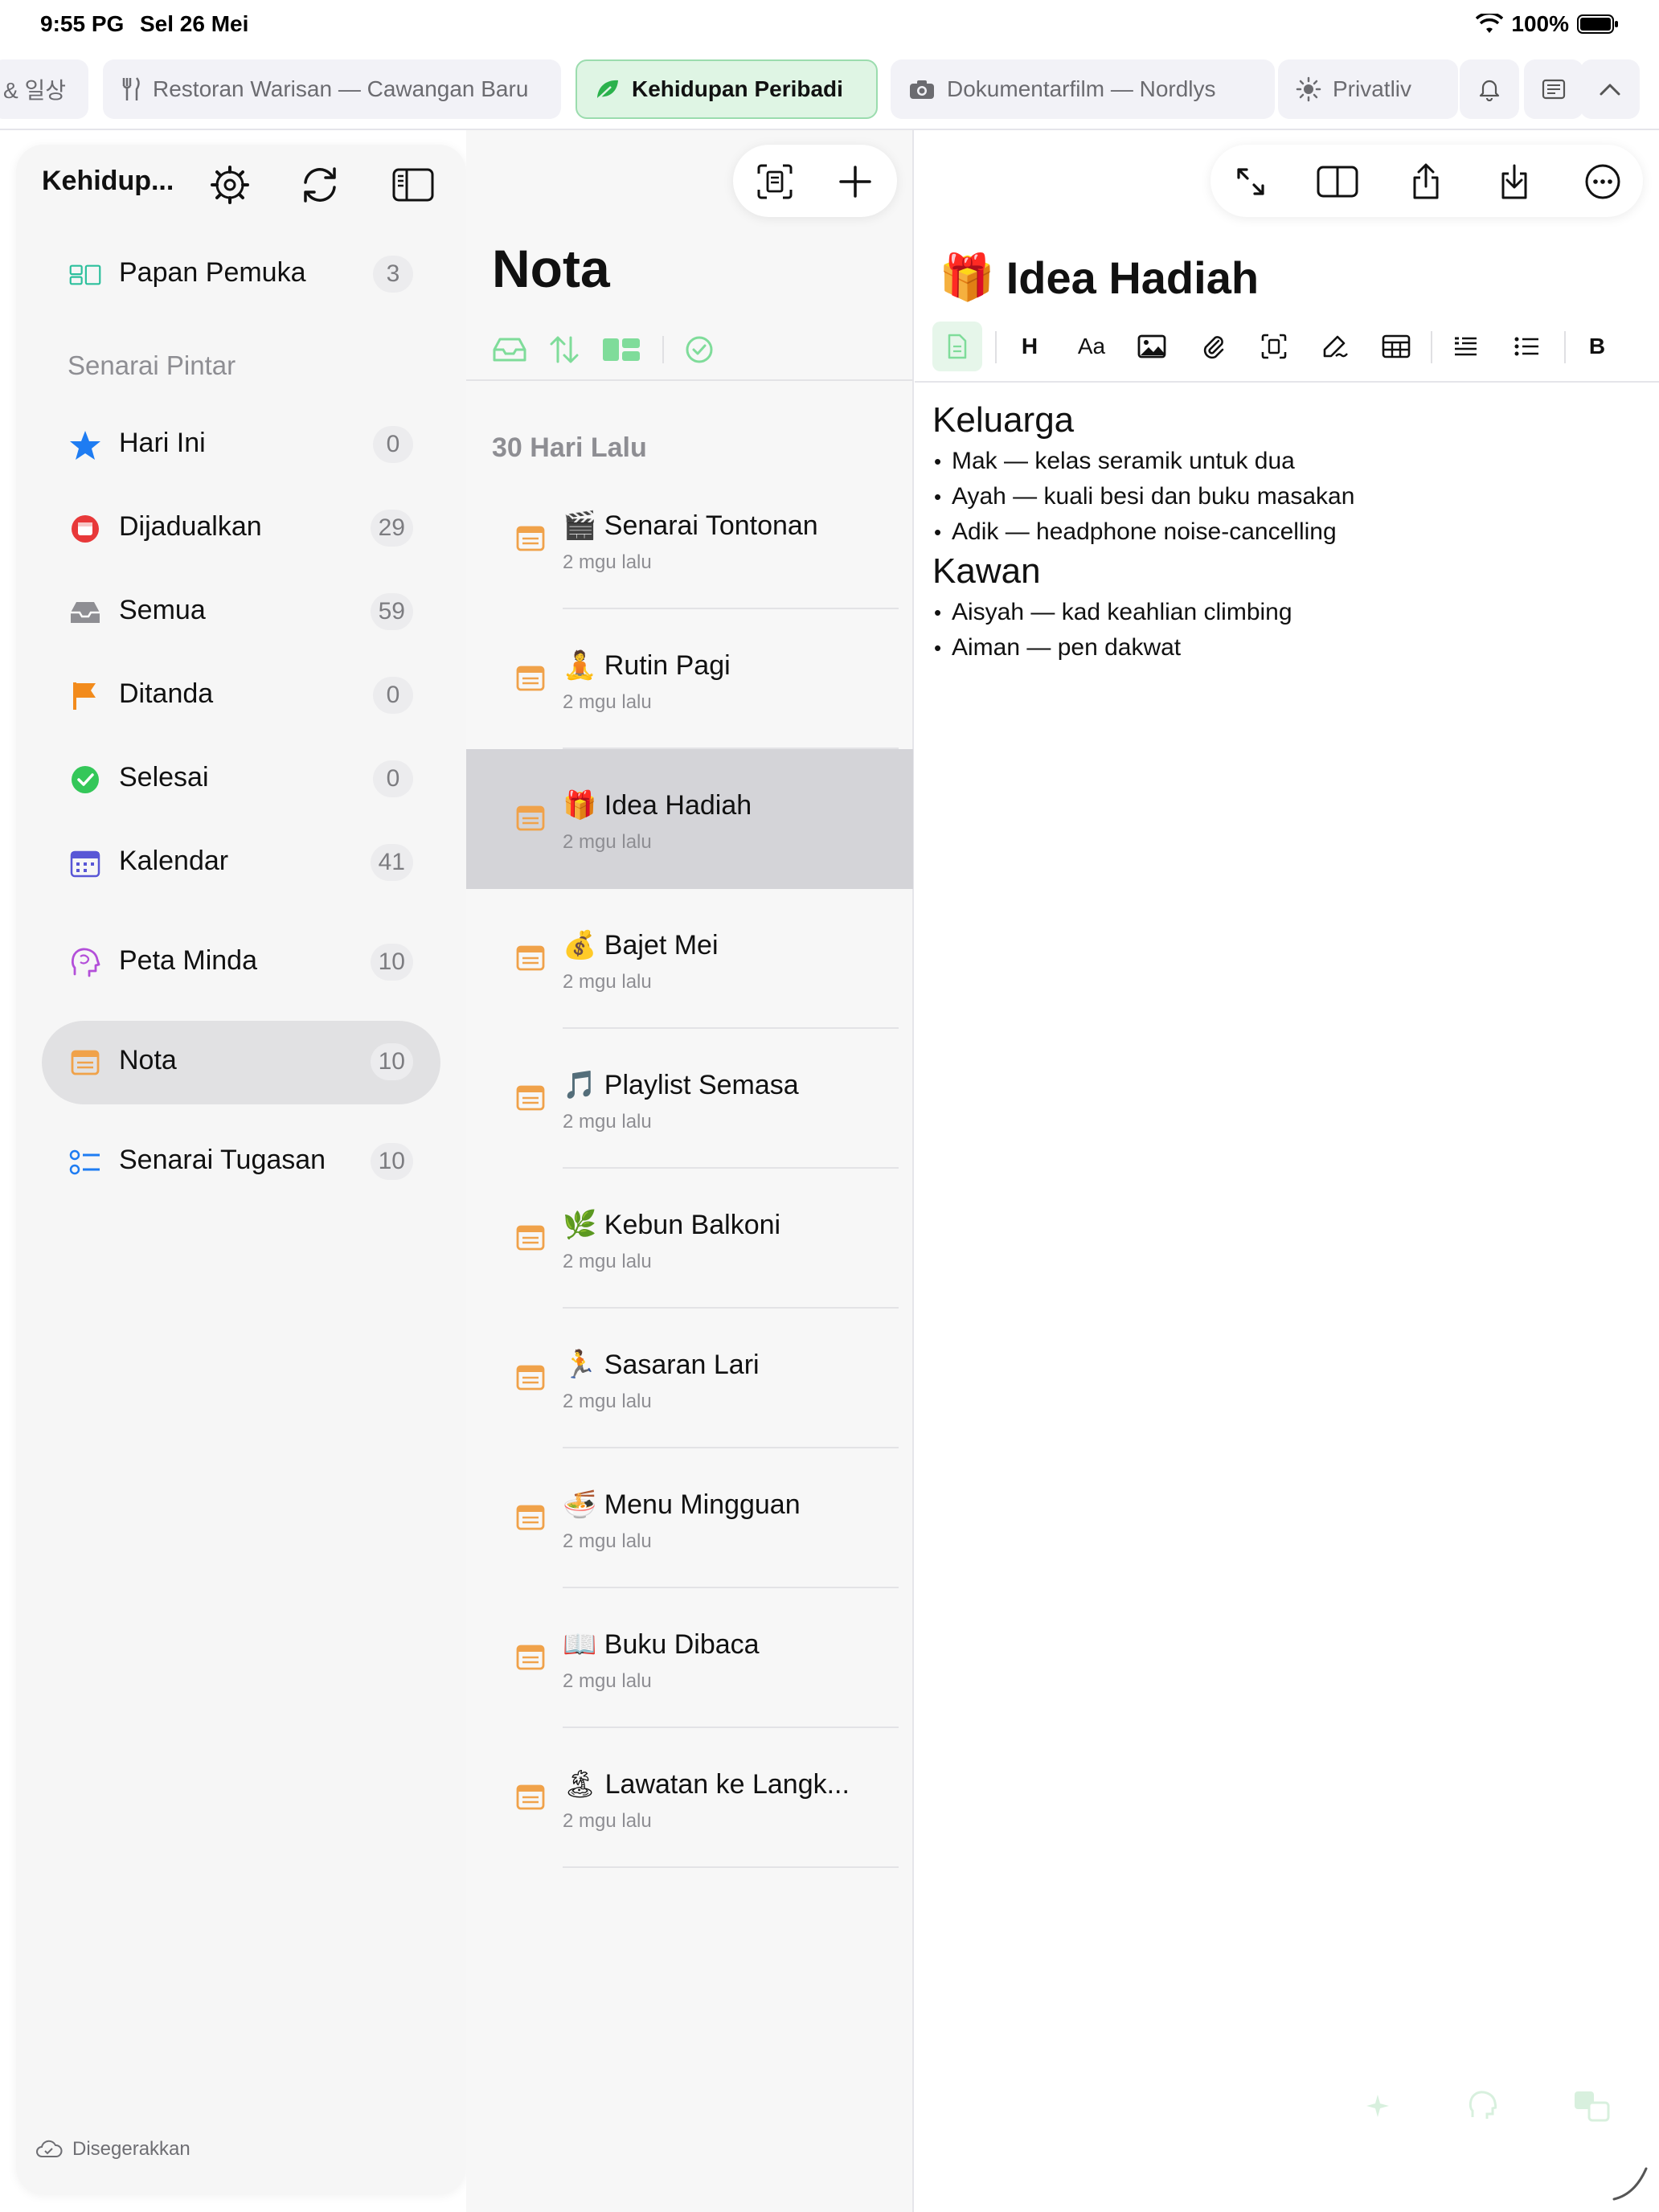 The width and height of the screenshot is (1659, 2212). What do you see at coordinates (131, 89) in the screenshot?
I see `fork-knife-icon` at bounding box center [131, 89].